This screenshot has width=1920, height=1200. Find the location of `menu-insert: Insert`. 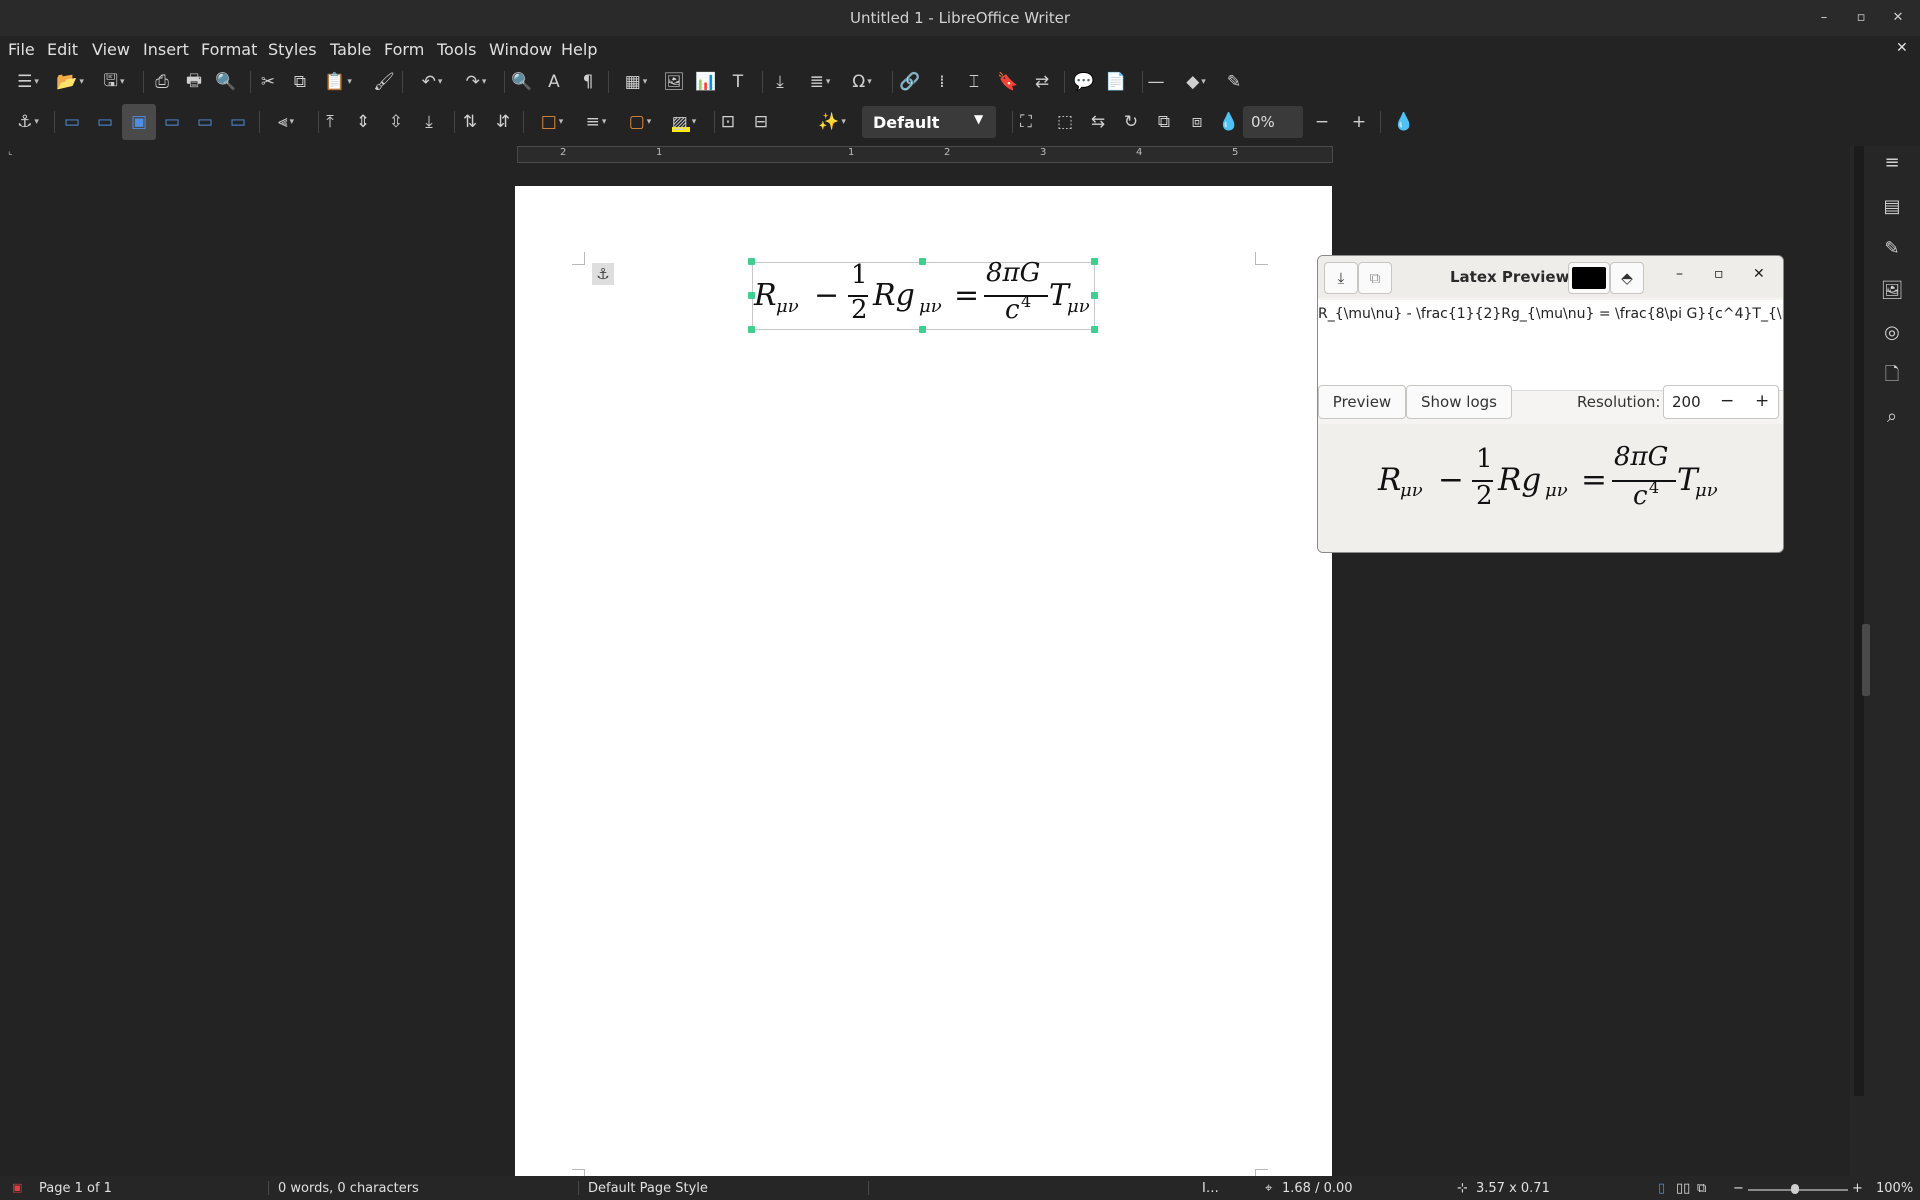

menu-insert: Insert is located at coordinates (166, 49).